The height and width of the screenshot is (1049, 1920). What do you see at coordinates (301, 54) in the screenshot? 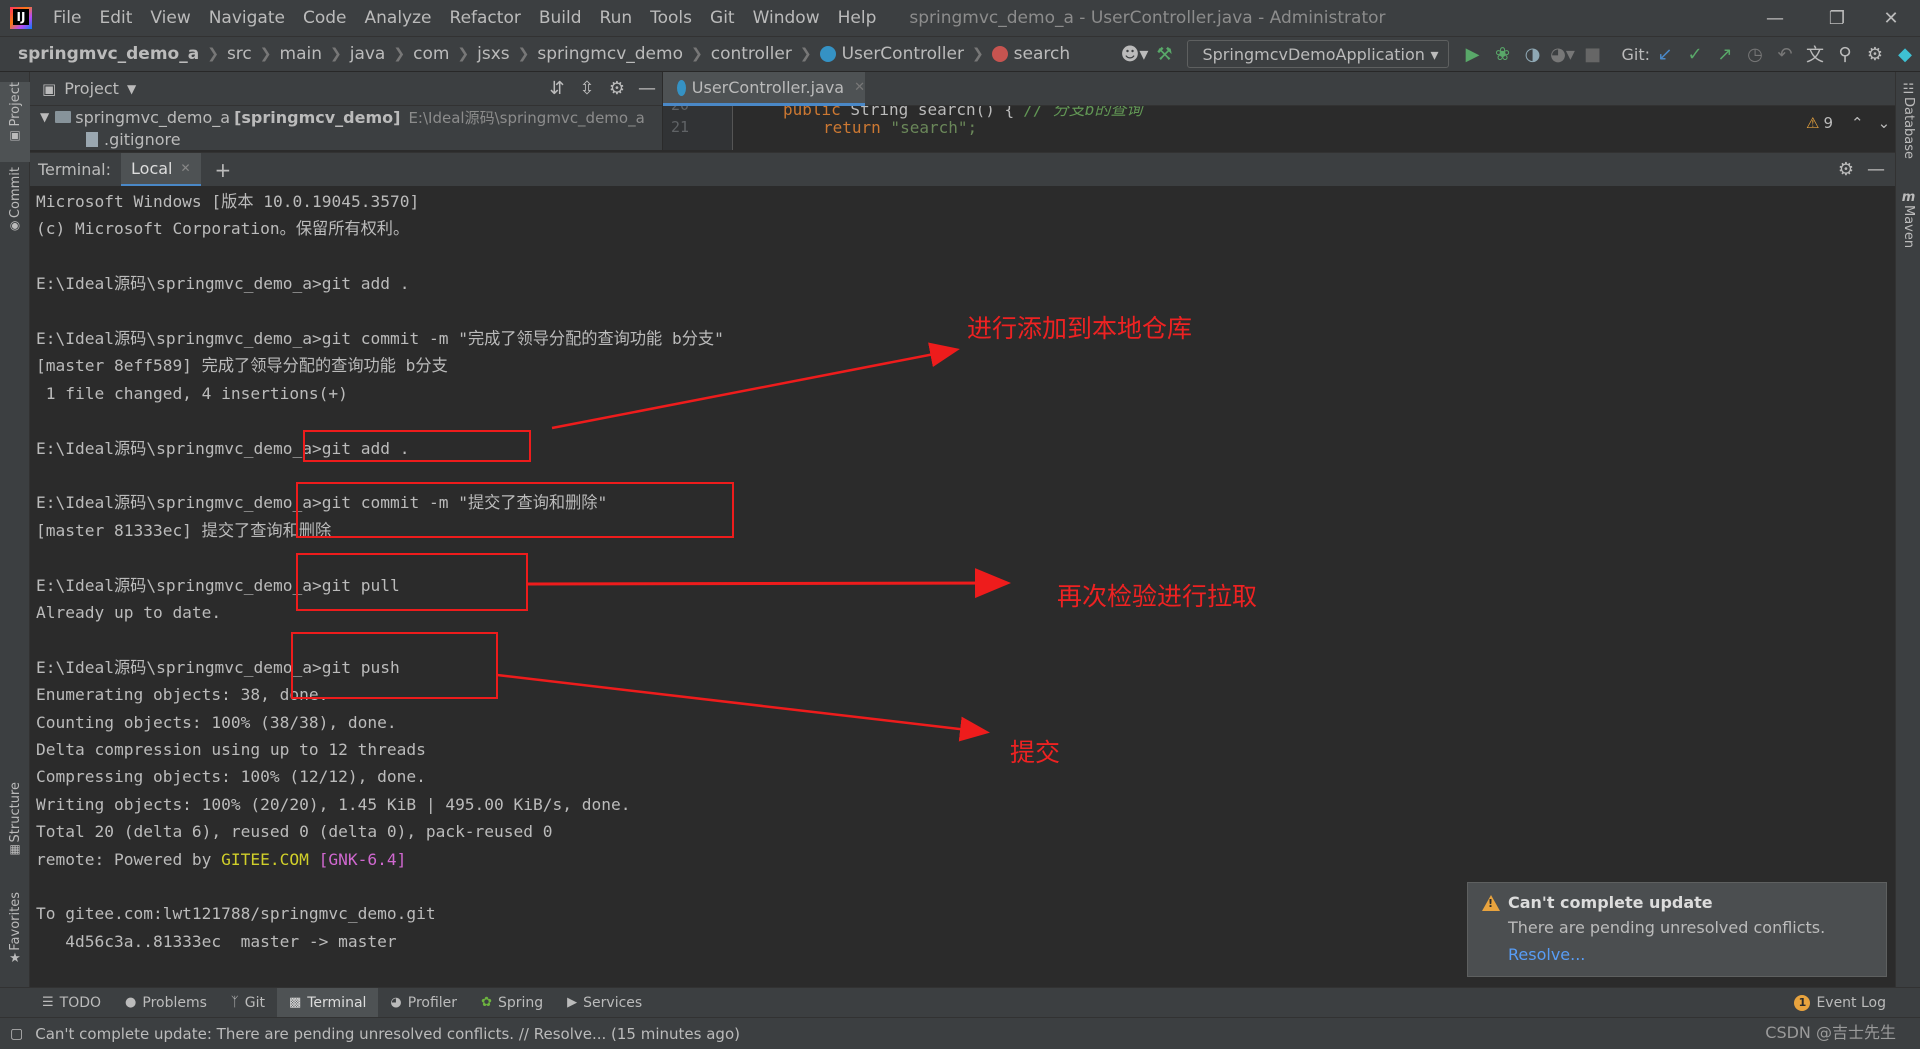
I see `breadcrumb-main: main` at bounding box center [301, 54].